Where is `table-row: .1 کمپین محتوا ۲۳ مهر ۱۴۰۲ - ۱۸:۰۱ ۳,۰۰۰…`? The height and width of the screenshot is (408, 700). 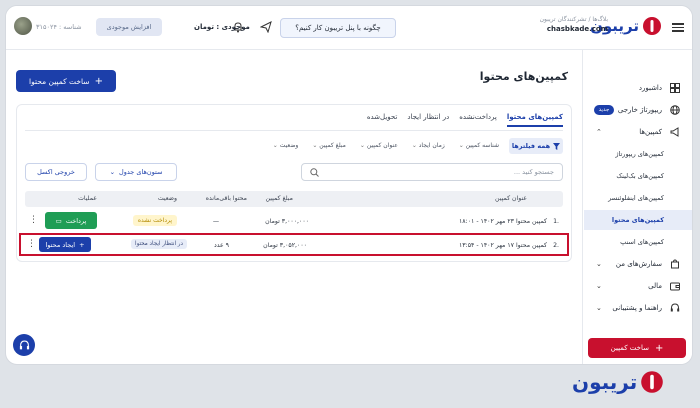
table-row: .1 کمپین محتوا ۲۳ مهر ۱۴۰۲ - ۱۸:۰۱ ۳,۰۰۰… is located at coordinates (294, 221).